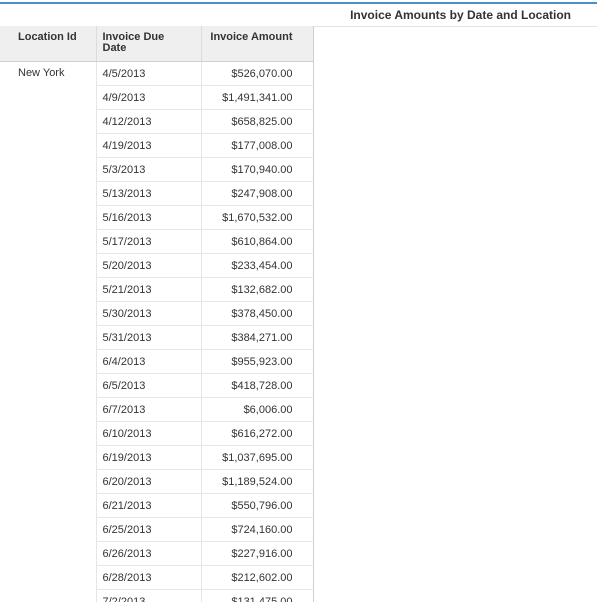  Describe the element at coordinates (149, 289) in the screenshot. I see `invoice-due-date-cell: 5/21/2013` at that location.